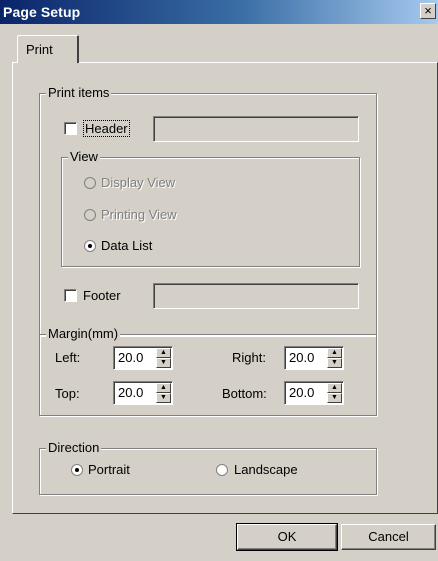  Describe the element at coordinates (127, 245) in the screenshot. I see `data-list-label: Data List` at that location.